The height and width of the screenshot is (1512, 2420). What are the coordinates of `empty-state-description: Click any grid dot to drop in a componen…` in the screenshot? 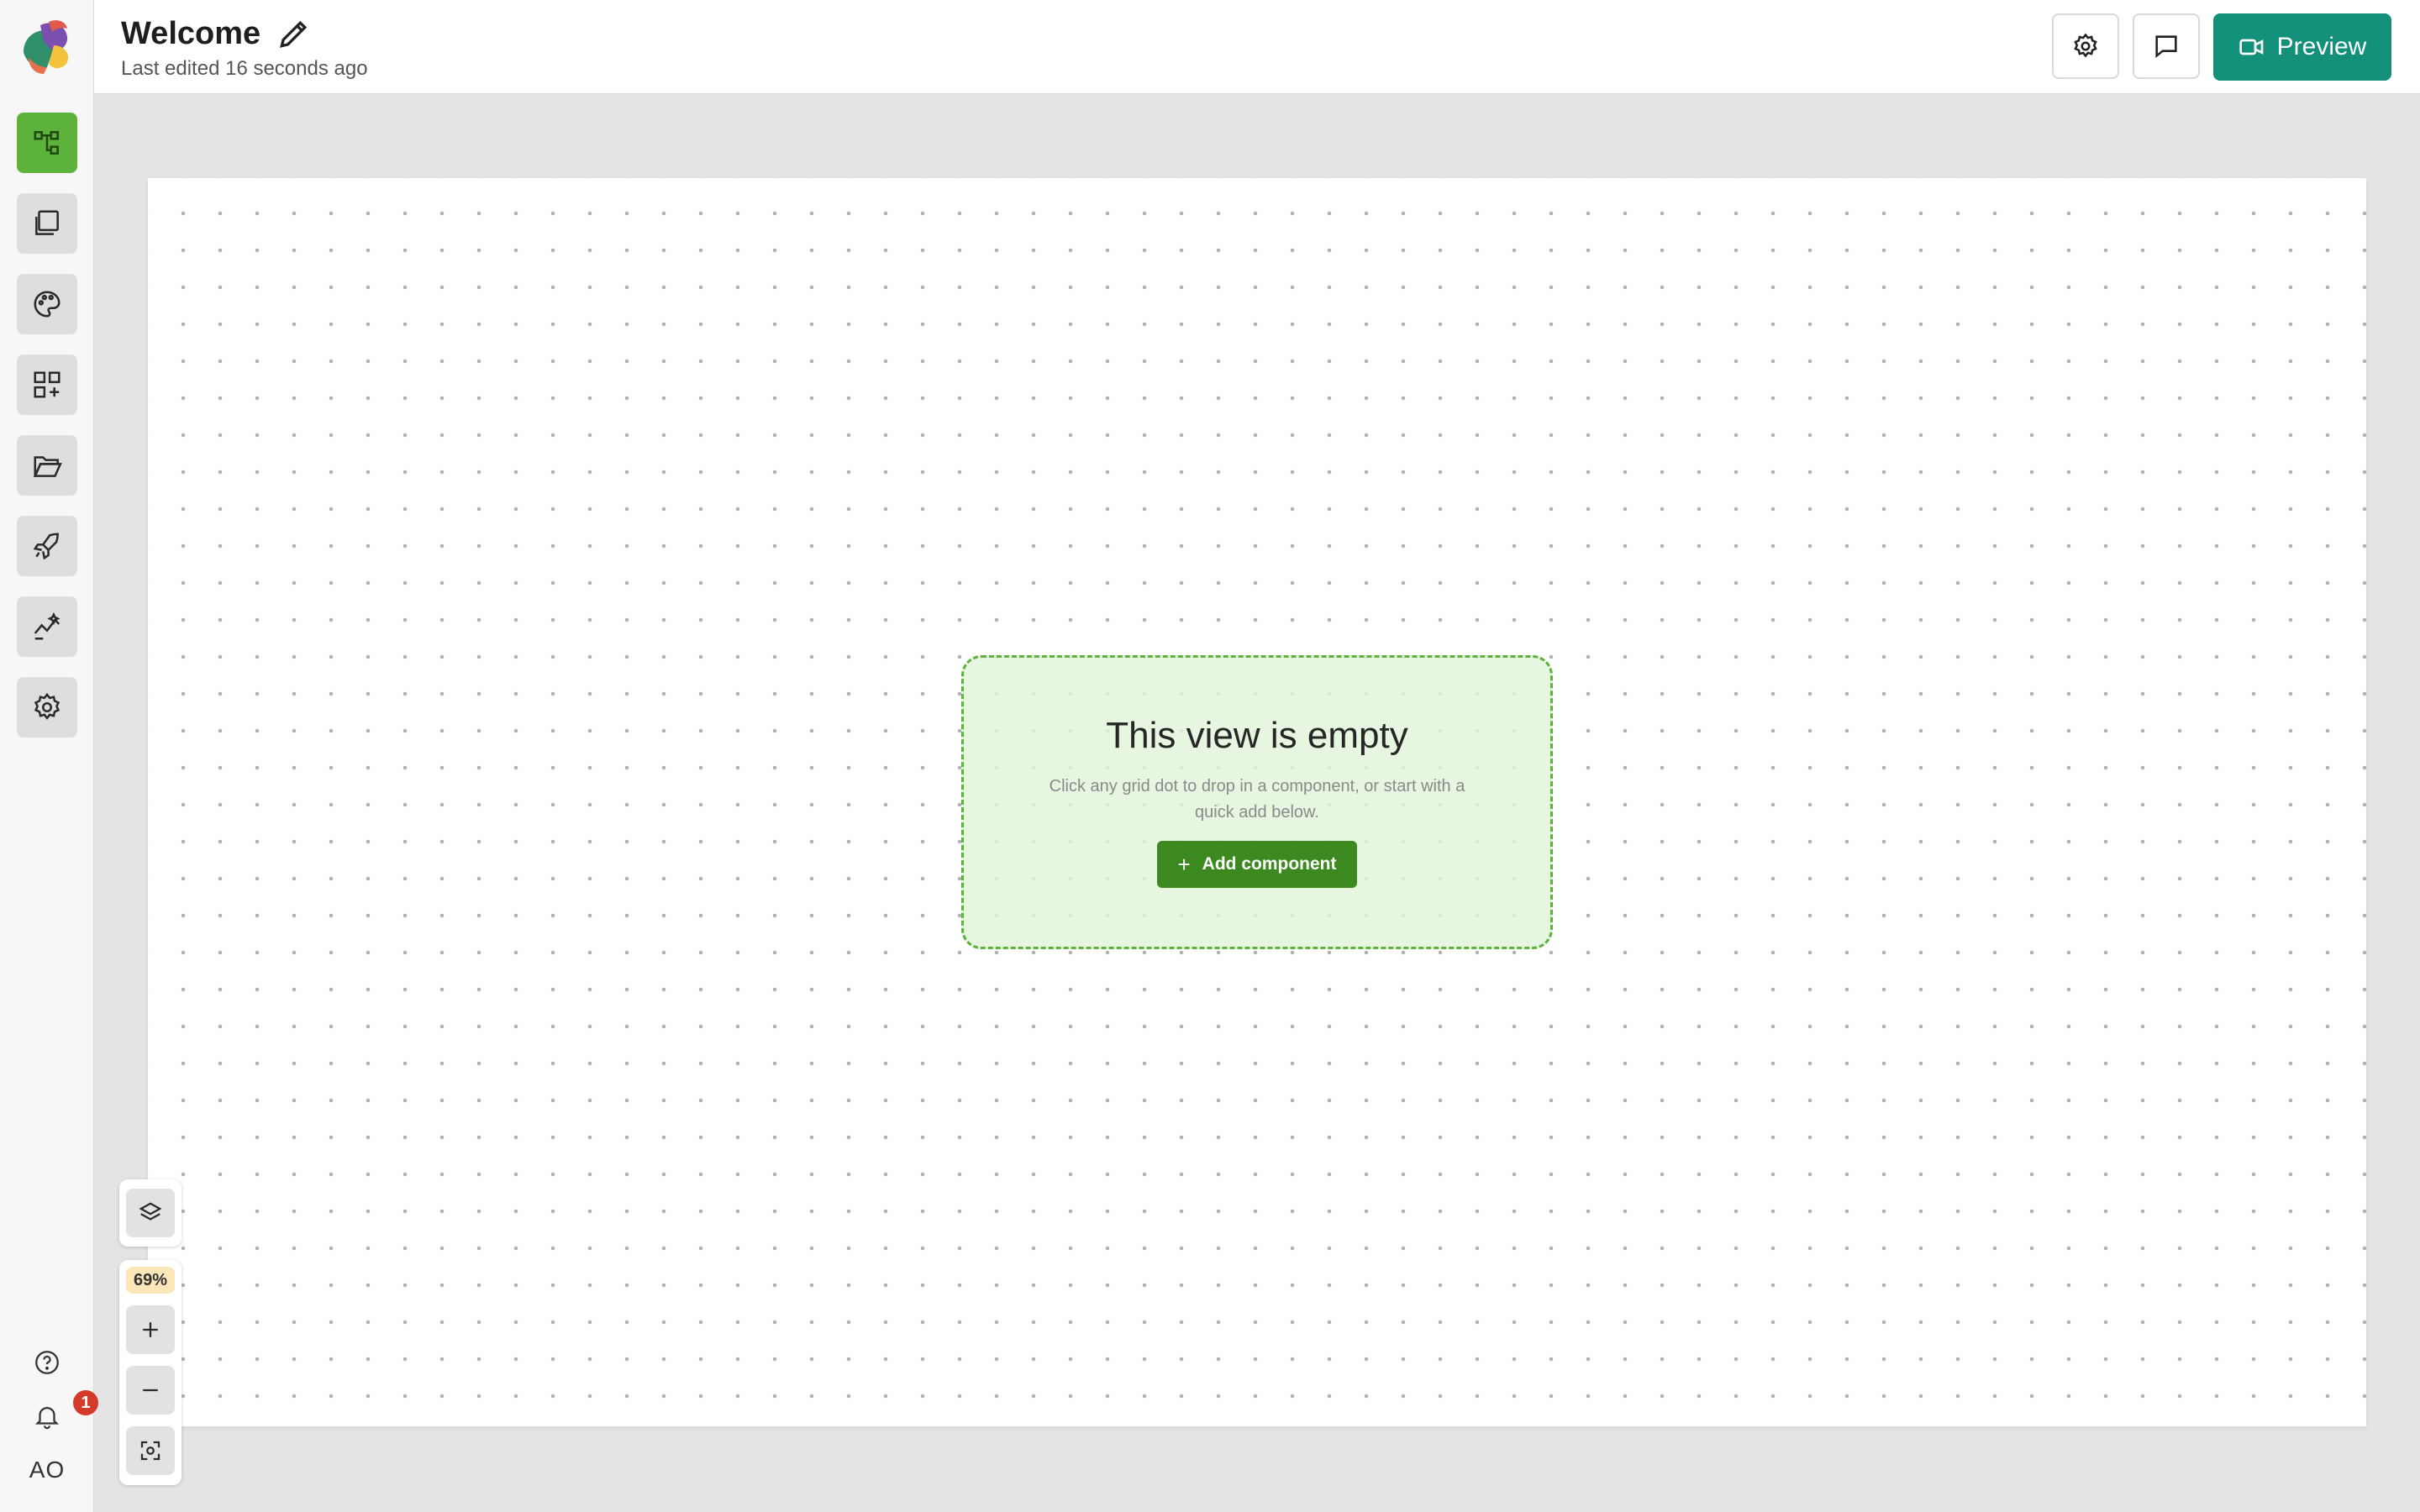 It's located at (1257, 799).